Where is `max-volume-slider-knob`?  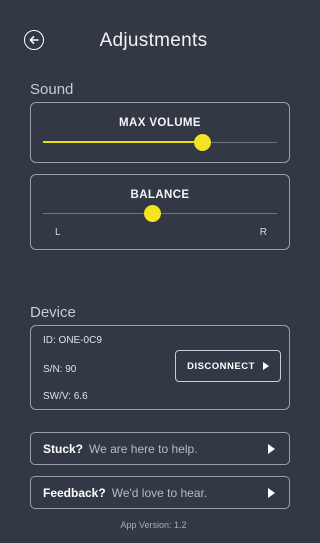 max-volume-slider-knob is located at coordinates (202, 142).